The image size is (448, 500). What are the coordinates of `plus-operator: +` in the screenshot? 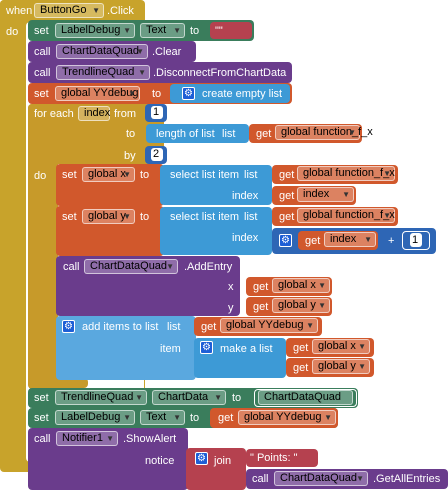 It's located at (391, 241).